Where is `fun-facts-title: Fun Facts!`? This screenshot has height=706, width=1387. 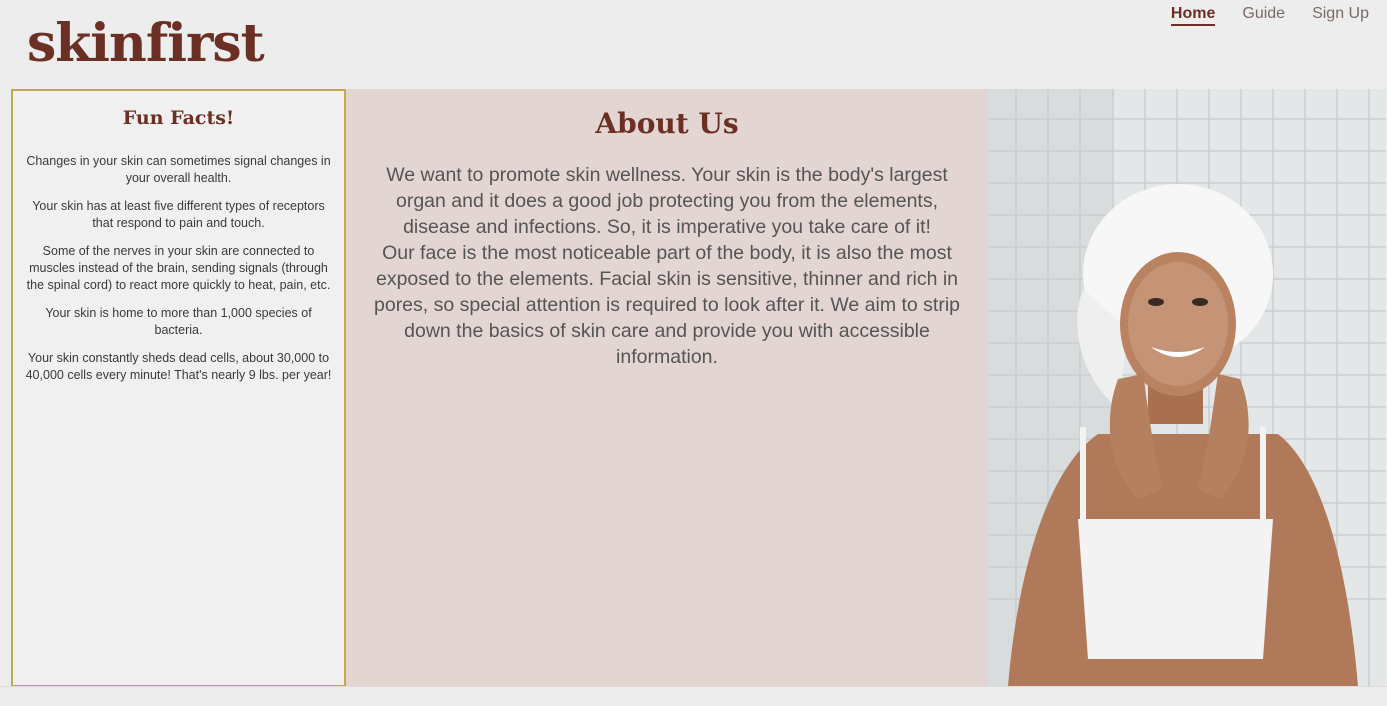 fun-facts-title: Fun Facts! is located at coordinates (178, 118).